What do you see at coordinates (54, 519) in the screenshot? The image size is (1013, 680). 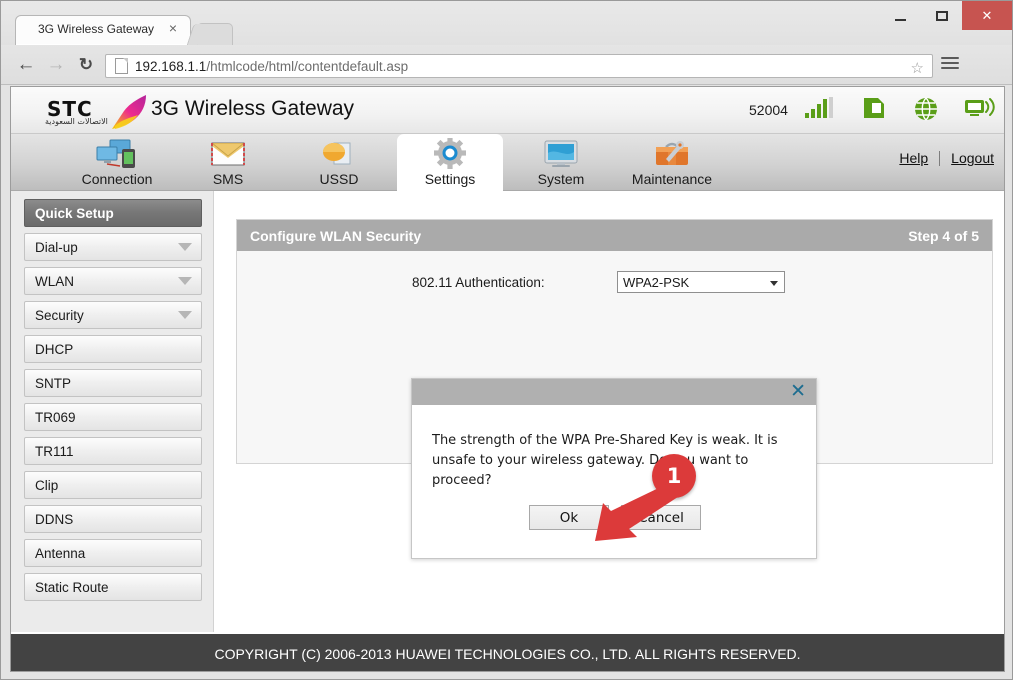 I see `sidebar-item-label: DDNS` at bounding box center [54, 519].